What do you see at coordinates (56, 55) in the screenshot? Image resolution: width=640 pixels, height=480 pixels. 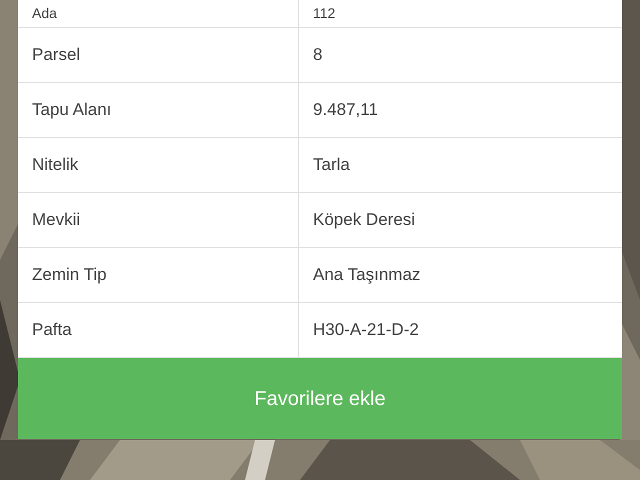 I see `row-label: Parsel` at bounding box center [56, 55].